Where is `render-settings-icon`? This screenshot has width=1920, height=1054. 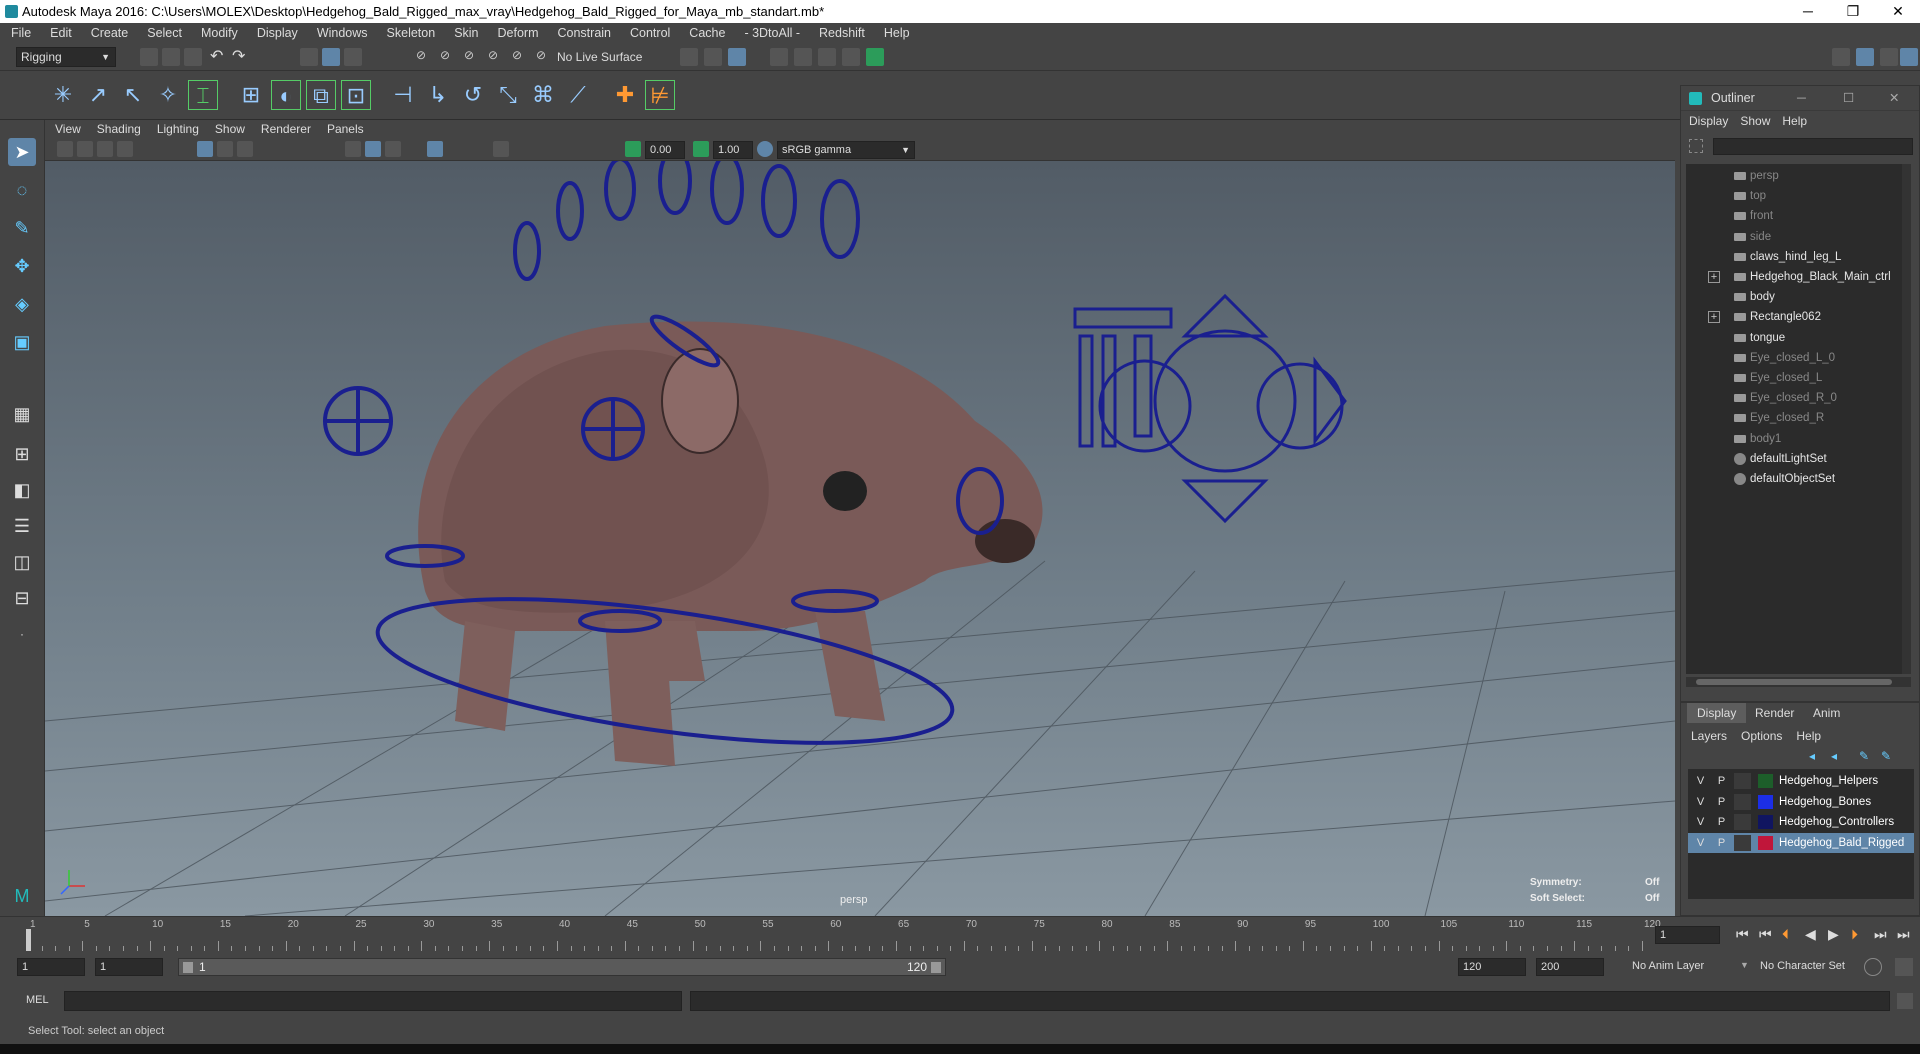
render-settings-icon is located at coordinates (827, 57).